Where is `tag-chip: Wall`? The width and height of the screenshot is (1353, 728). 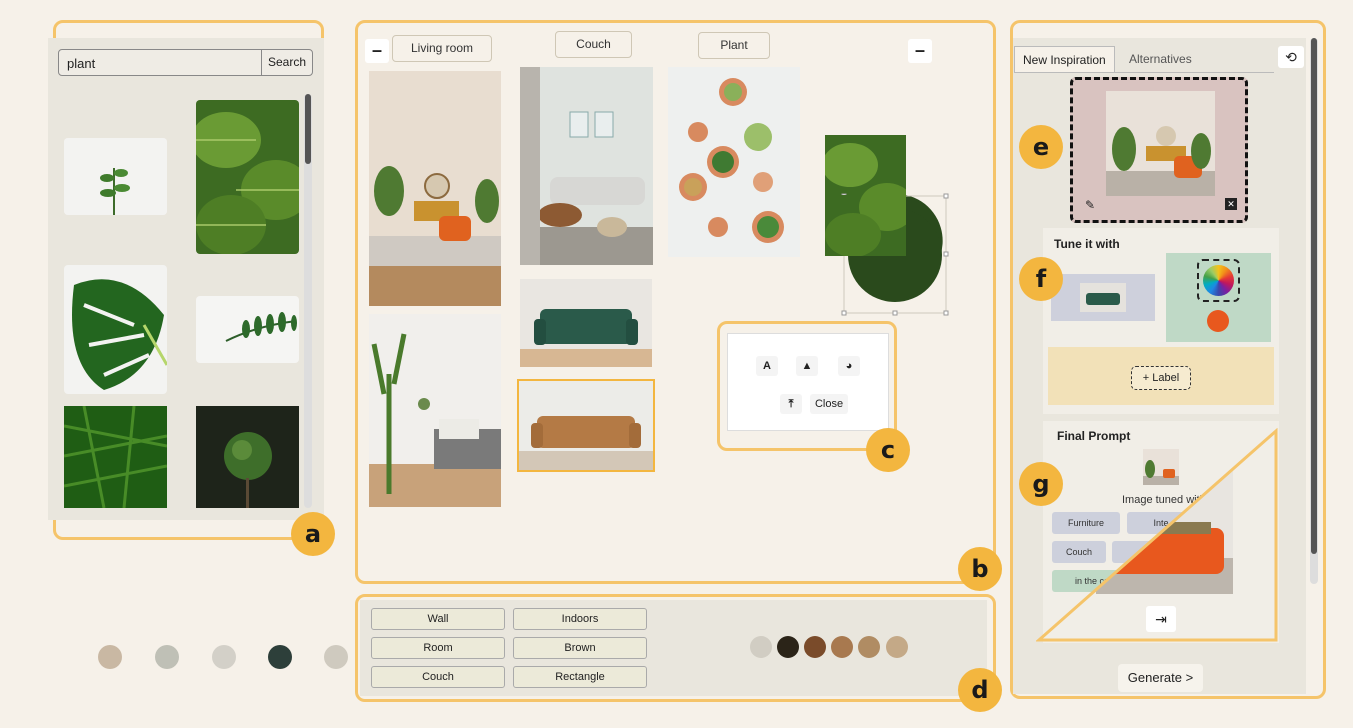
tag-chip: Wall is located at coordinates (438, 619).